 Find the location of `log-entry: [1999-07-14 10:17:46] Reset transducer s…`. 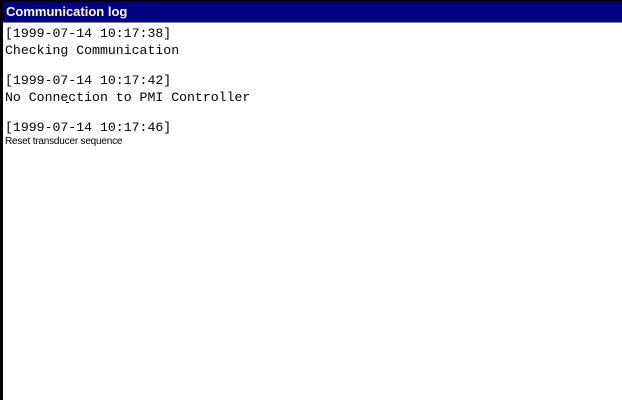

log-entry: [1999-07-14 10:17:46] Reset transducer s… is located at coordinates (313, 133).